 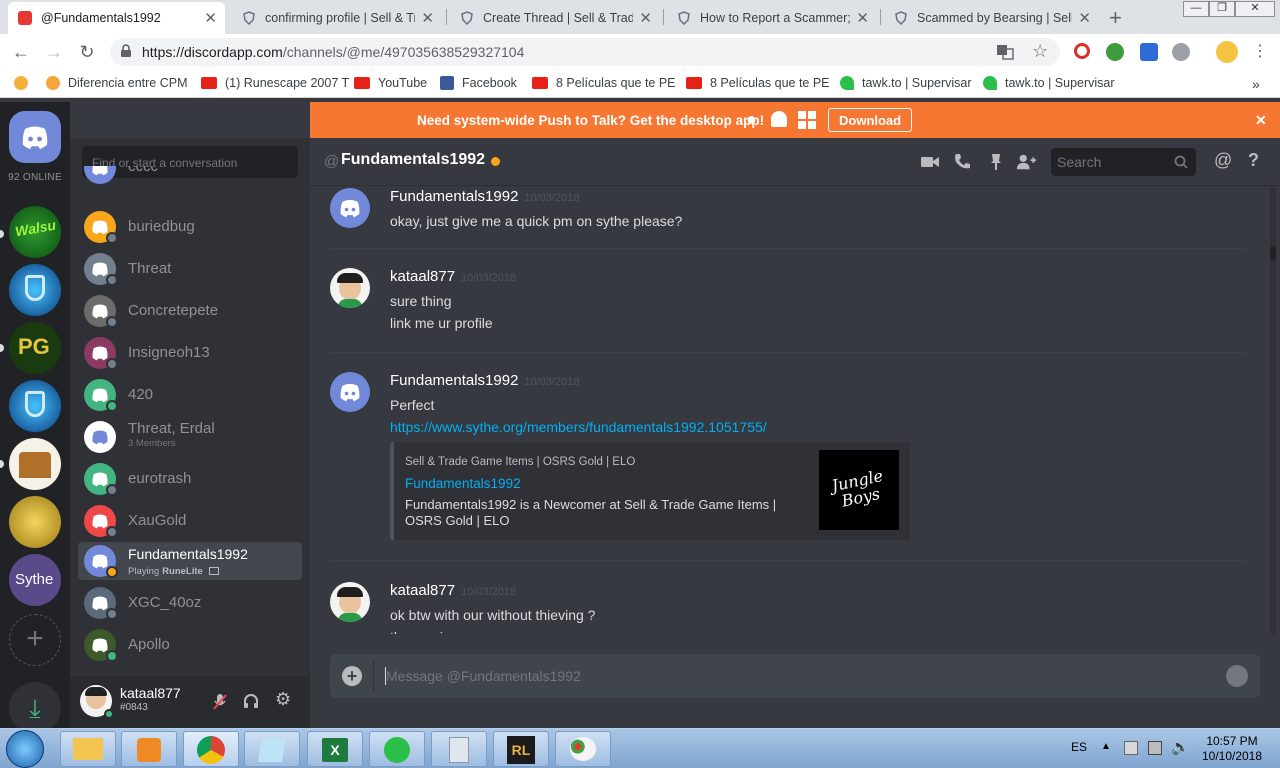 I want to click on upload-plus-button: +, so click(x=352, y=676).